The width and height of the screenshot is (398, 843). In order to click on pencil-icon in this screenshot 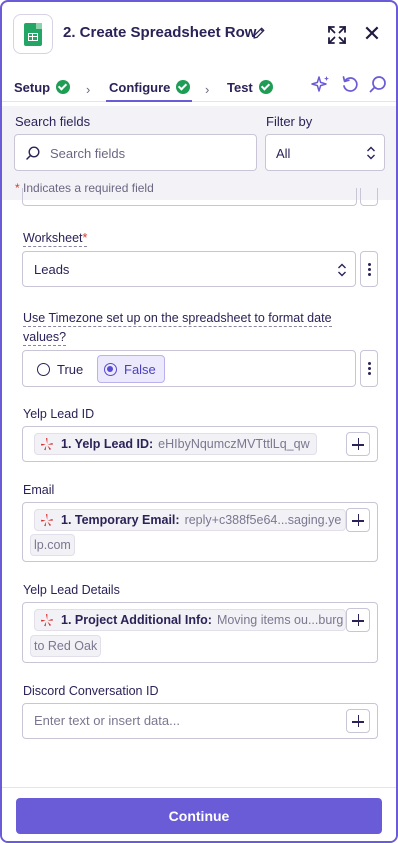, I will do `click(259, 33)`.